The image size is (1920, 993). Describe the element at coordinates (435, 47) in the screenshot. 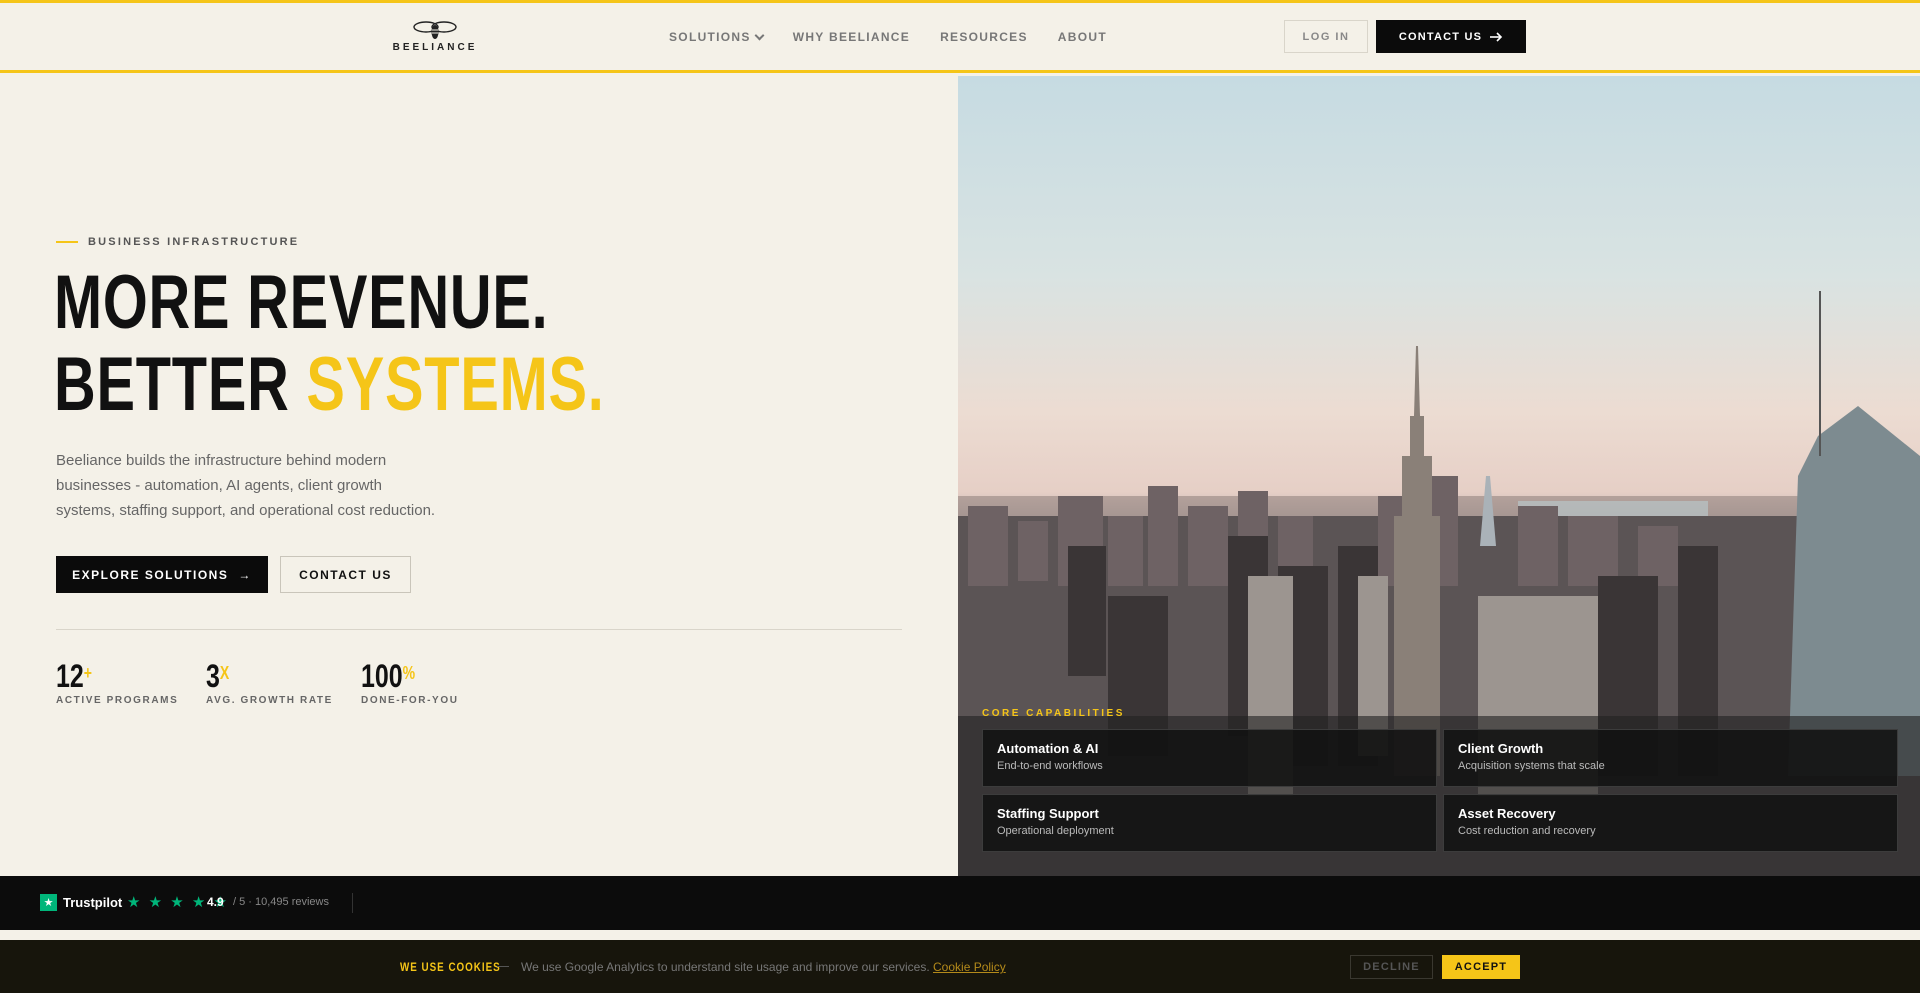

I see `logo-text: BEELIANCE` at that location.